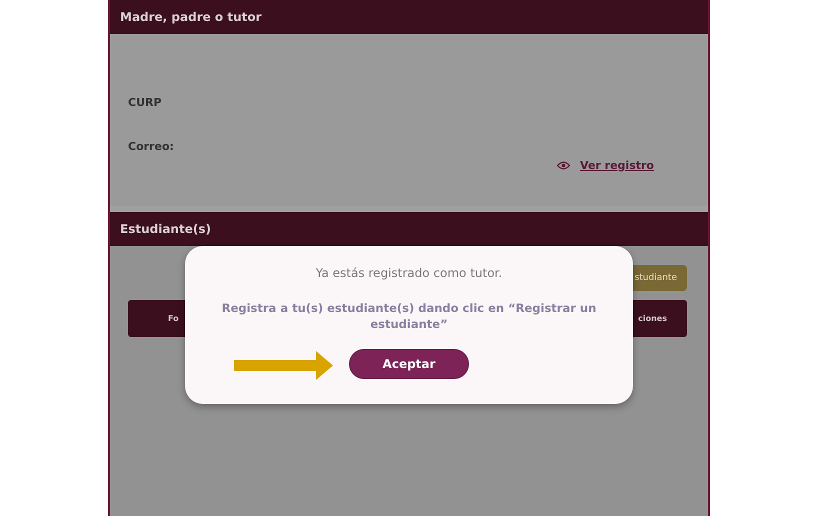  What do you see at coordinates (409, 17) in the screenshot?
I see `section-header: Madre, padre o tutor` at bounding box center [409, 17].